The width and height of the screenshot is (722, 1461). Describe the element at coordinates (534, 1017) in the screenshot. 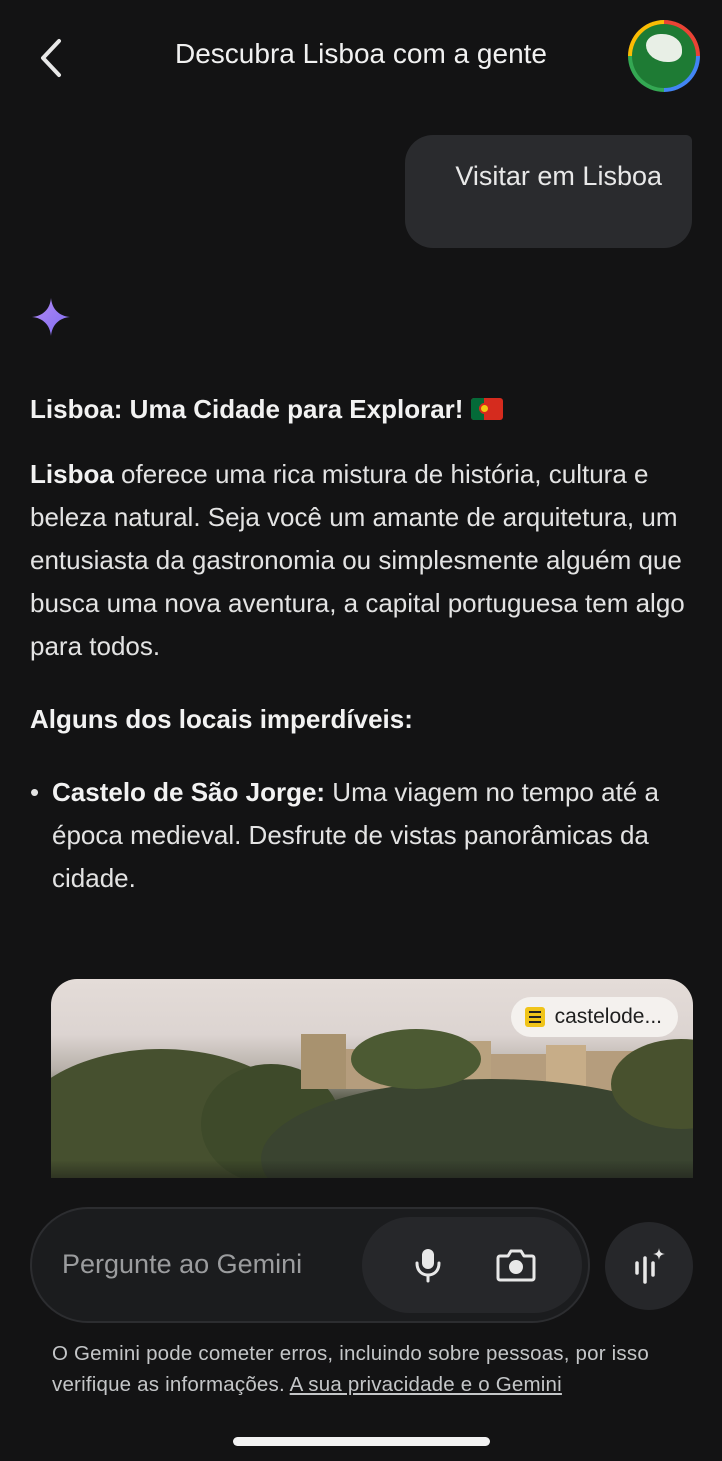

I see `website-icon` at that location.